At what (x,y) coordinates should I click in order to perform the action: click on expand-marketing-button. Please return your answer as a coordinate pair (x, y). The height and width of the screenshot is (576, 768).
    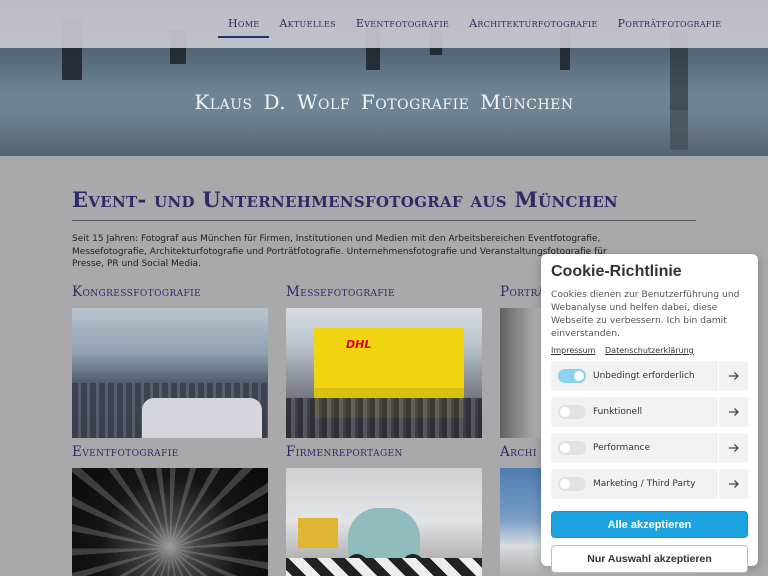
    Looking at the image, I should click on (733, 484).